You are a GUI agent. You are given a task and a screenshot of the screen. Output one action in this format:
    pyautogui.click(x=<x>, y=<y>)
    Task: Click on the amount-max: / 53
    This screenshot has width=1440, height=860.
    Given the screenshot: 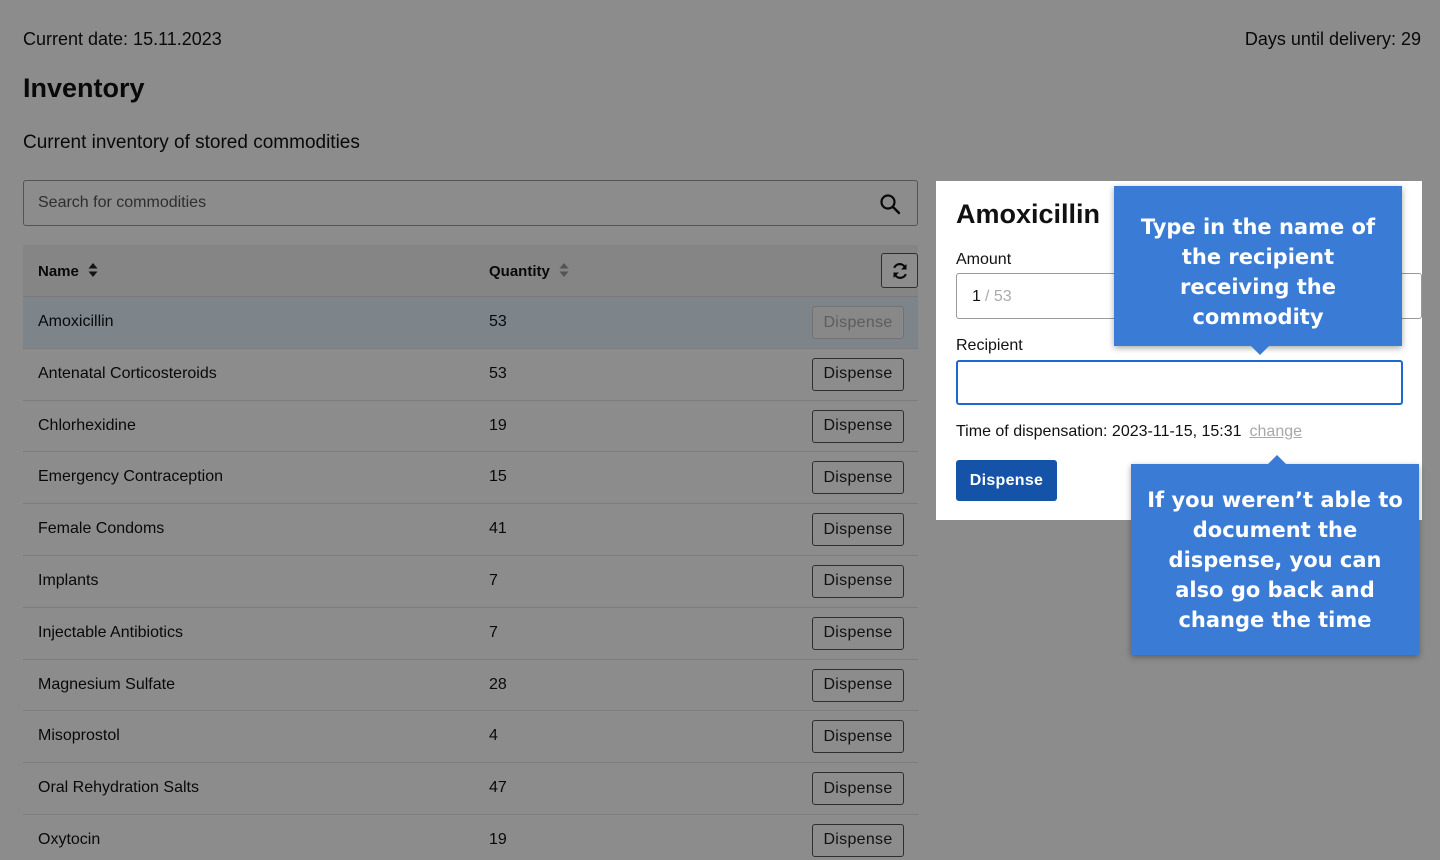 What is the action you would take?
    pyautogui.click(x=998, y=296)
    